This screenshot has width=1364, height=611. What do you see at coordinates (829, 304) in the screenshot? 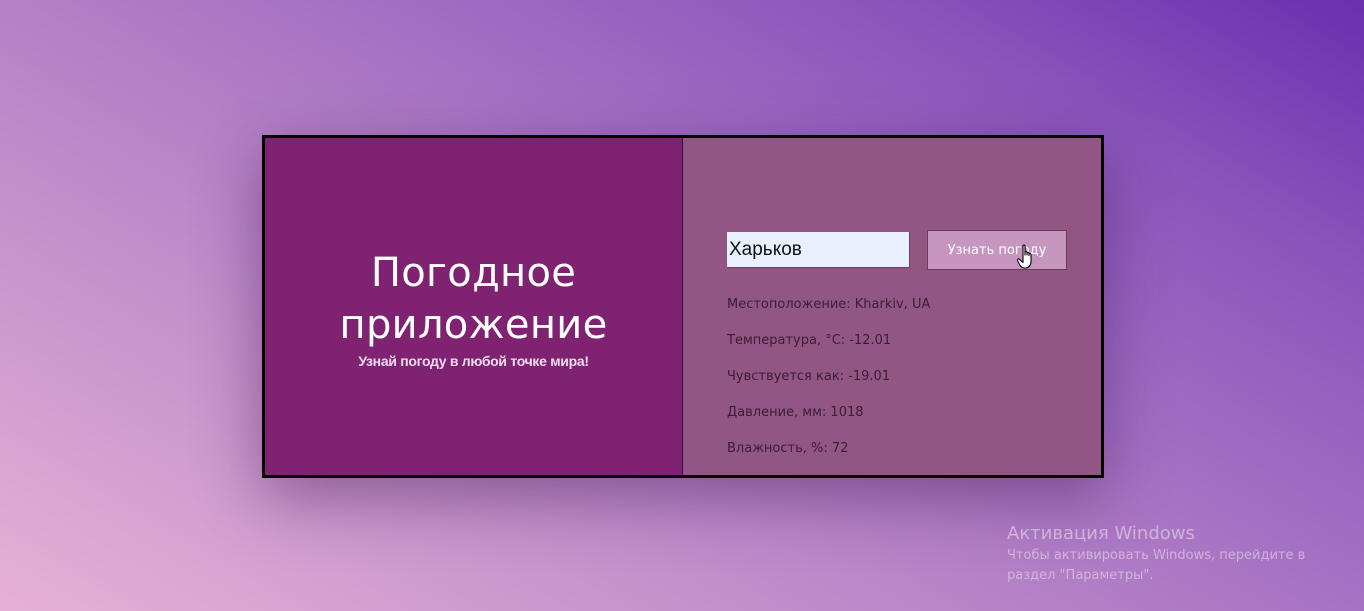
I see `location-text: Местоположение: Kharkiv, UA` at bounding box center [829, 304].